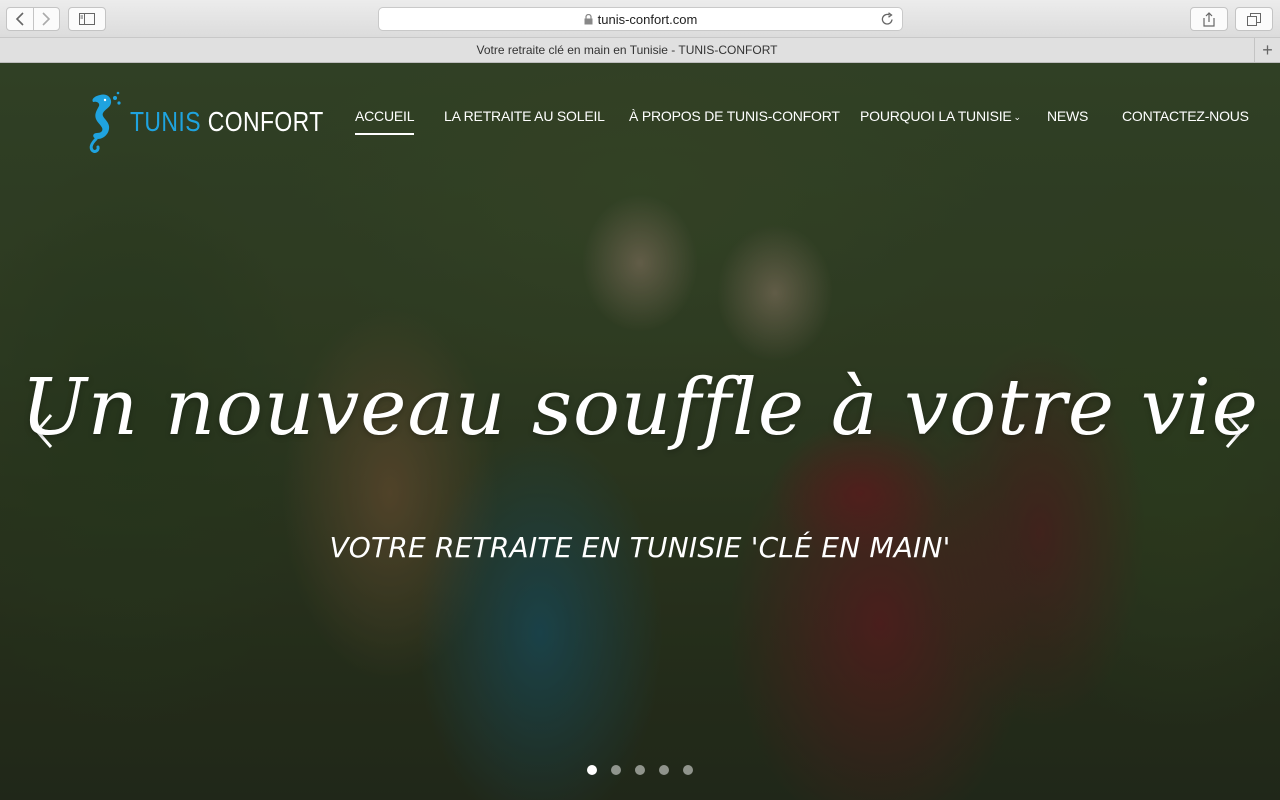  I want to click on history-nav-group, so click(33, 19).